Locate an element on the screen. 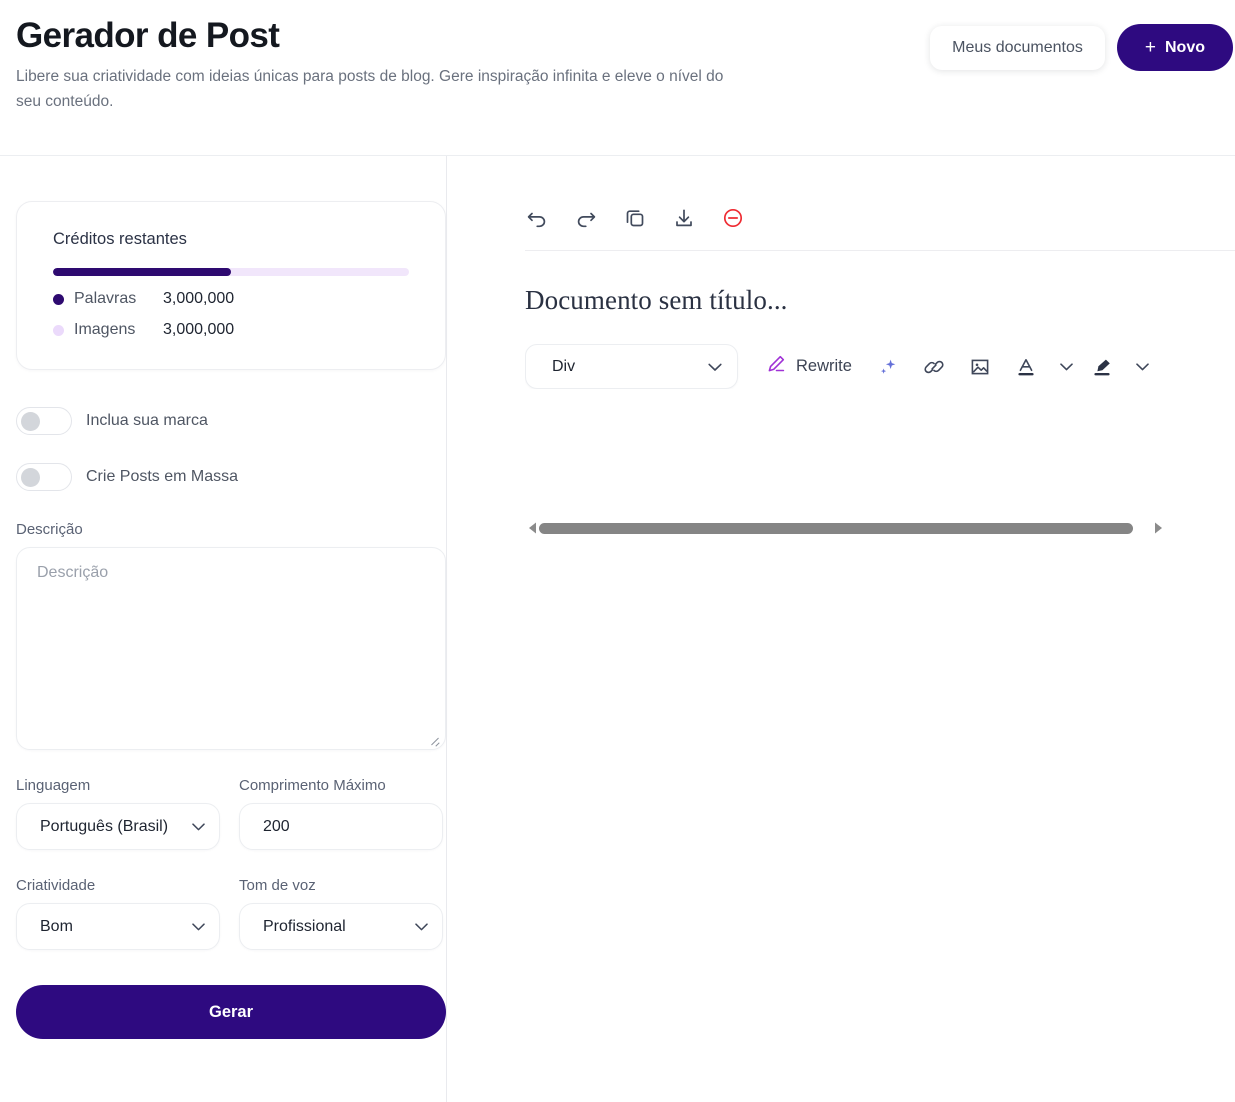  description-placeholder: Descrição is located at coordinates (73, 572).